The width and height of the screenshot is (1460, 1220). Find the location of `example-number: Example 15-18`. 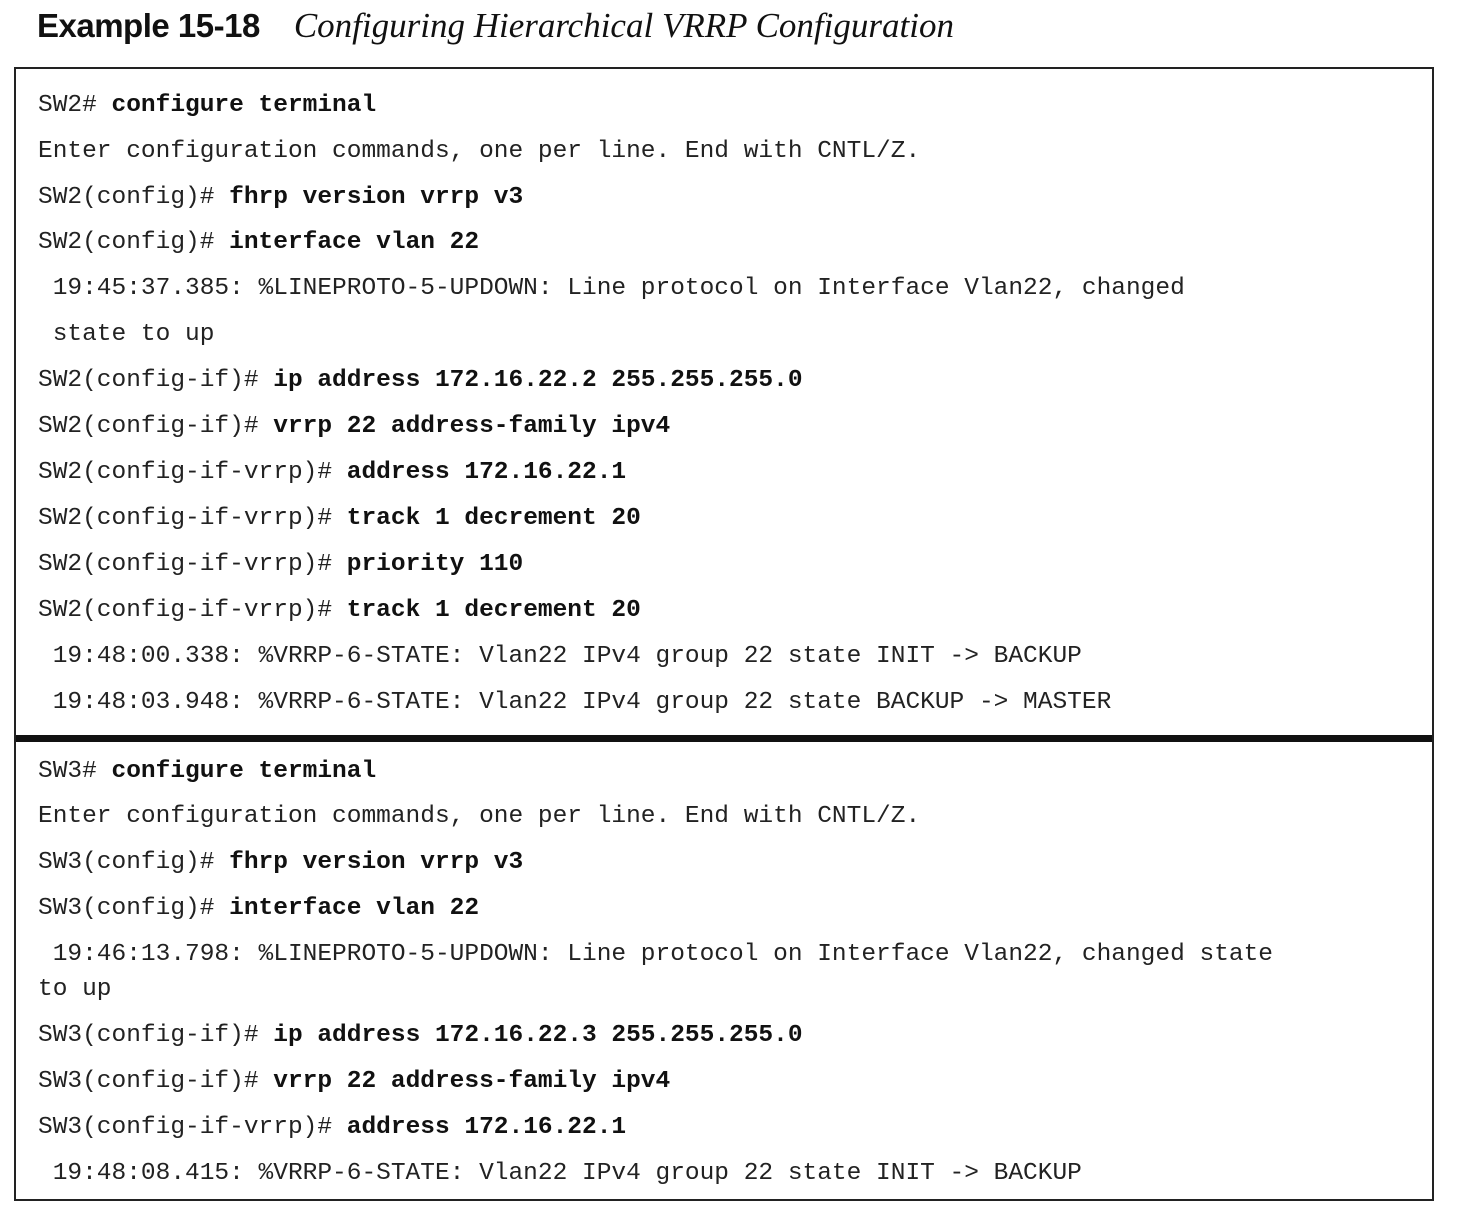

example-number: Example 15-18 is located at coordinates (148, 25).